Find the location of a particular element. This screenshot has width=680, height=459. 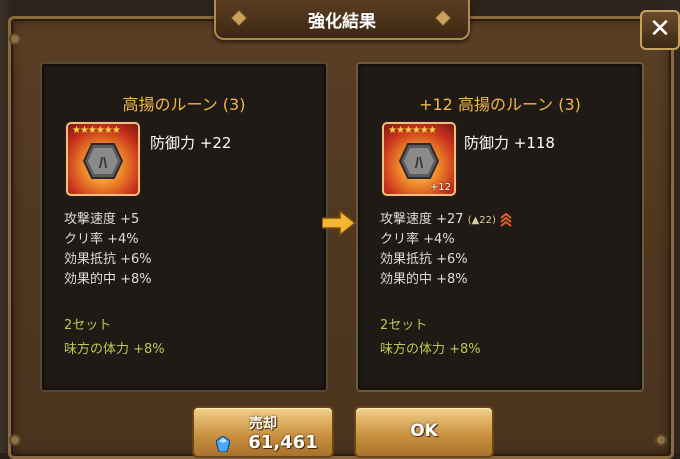

rune-icon: ★★★★★★ ﾊ +12 is located at coordinates (419, 159).